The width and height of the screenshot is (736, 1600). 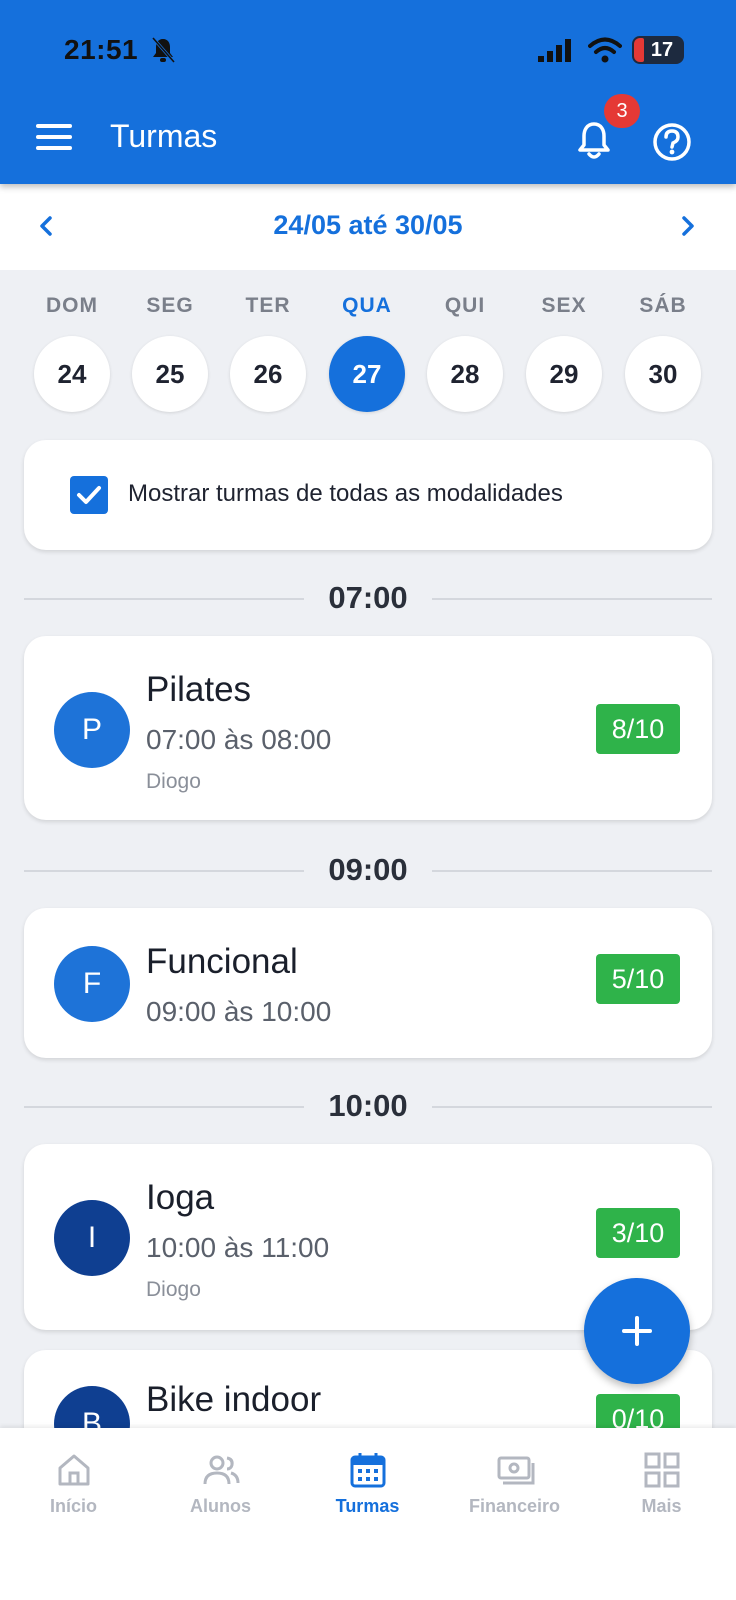 I want to click on day-monday: SEG 25, so click(x=170, y=355).